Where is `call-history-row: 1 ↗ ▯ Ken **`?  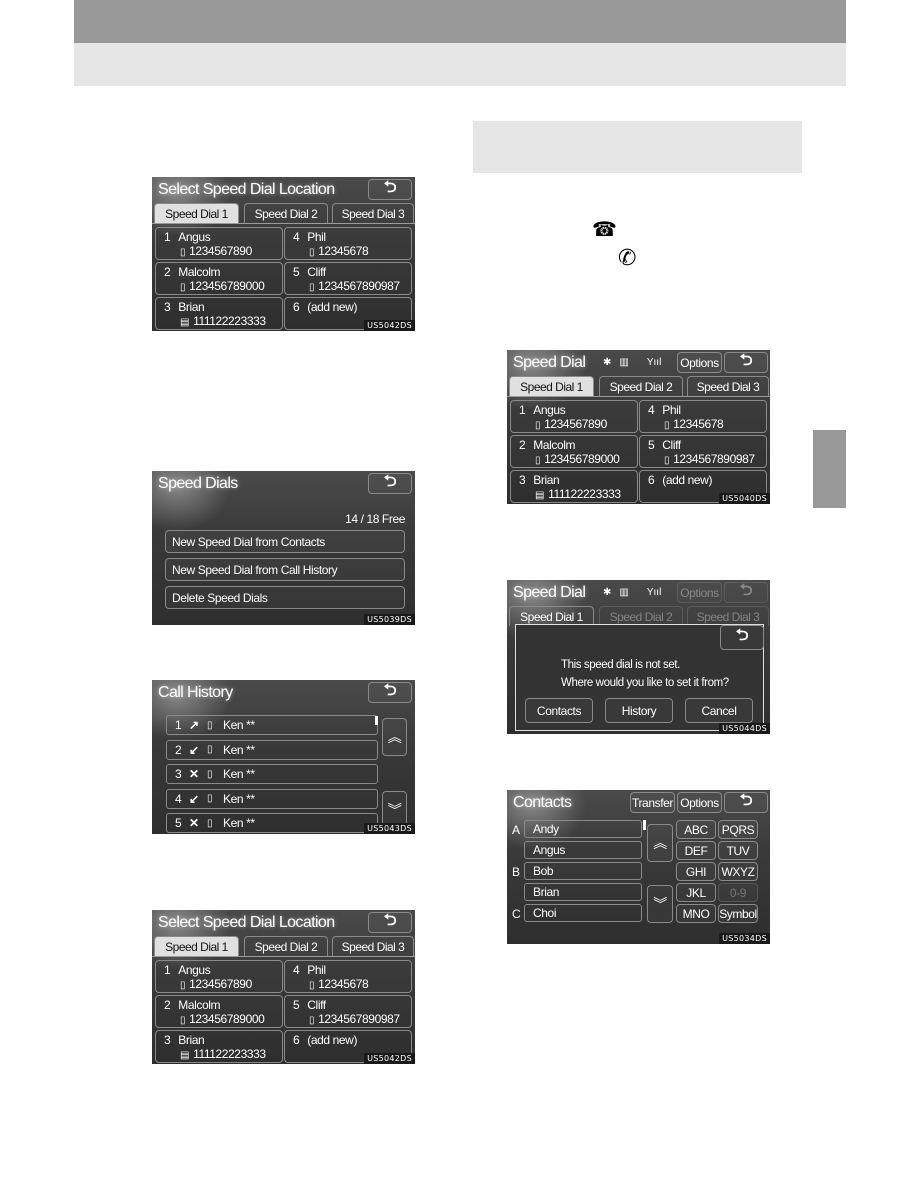
call-history-row: 1 ↗ ▯ Ken ** is located at coordinates (272, 725).